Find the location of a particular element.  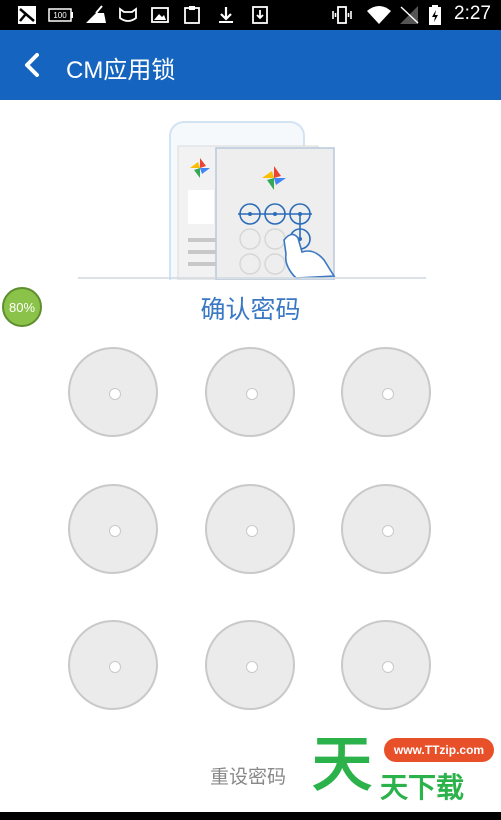

charging-battery-icon is located at coordinates (435, 15).